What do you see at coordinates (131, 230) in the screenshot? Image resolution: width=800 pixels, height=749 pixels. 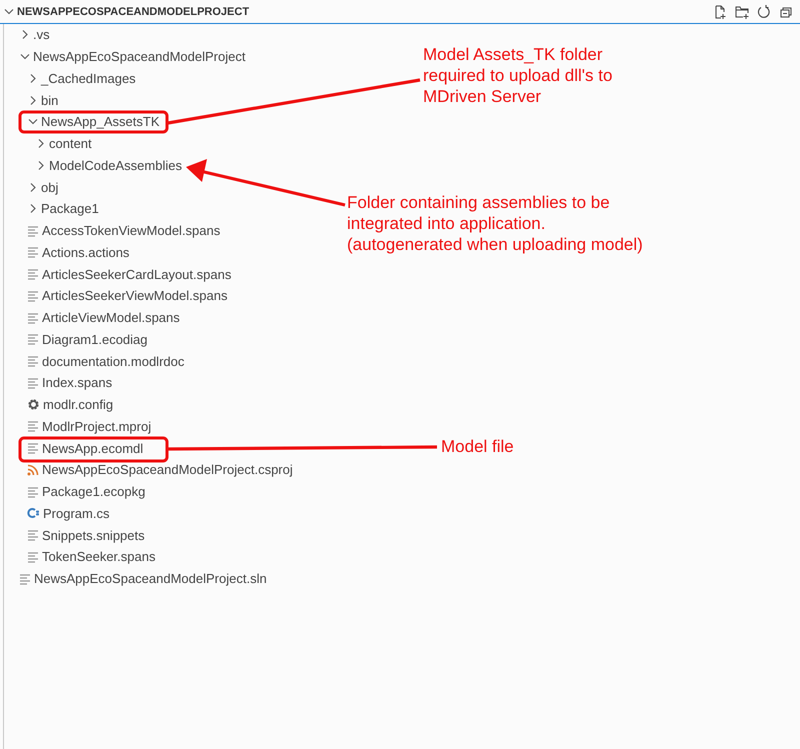 I see `file-item: AccessTokenViewModel.spans` at bounding box center [131, 230].